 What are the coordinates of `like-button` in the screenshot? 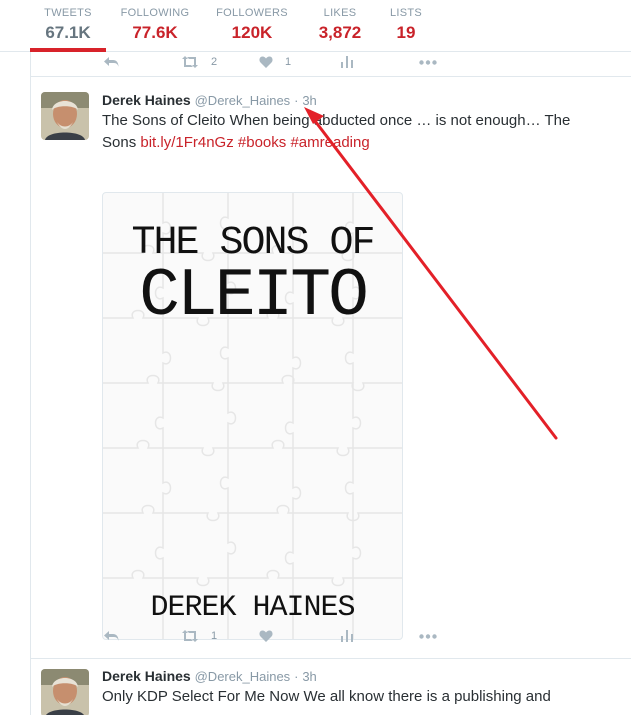 It's located at (266, 636).